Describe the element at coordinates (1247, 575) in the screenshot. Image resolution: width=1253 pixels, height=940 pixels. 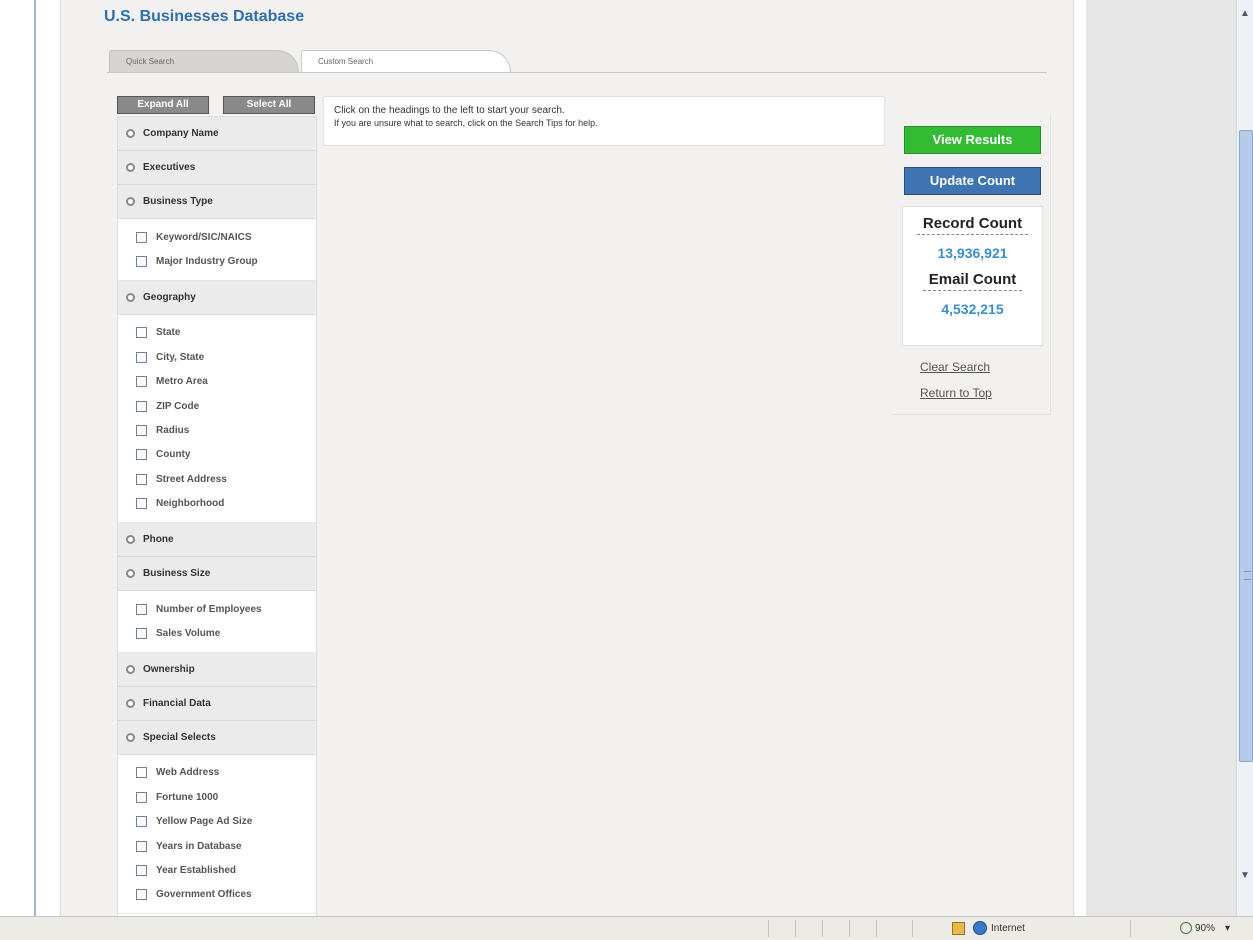
I see `scroll-grip-icon` at that location.